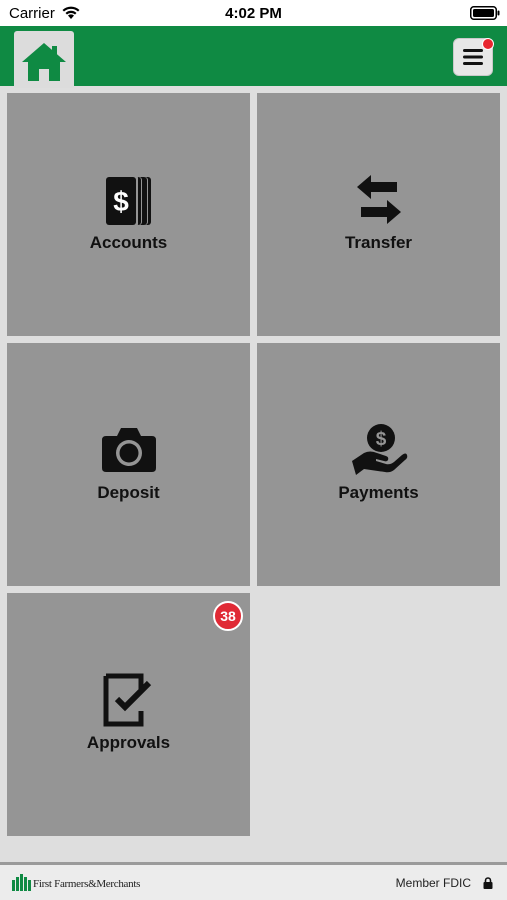 The image size is (507, 900). I want to click on transfer-arrows-icon, so click(378, 200).